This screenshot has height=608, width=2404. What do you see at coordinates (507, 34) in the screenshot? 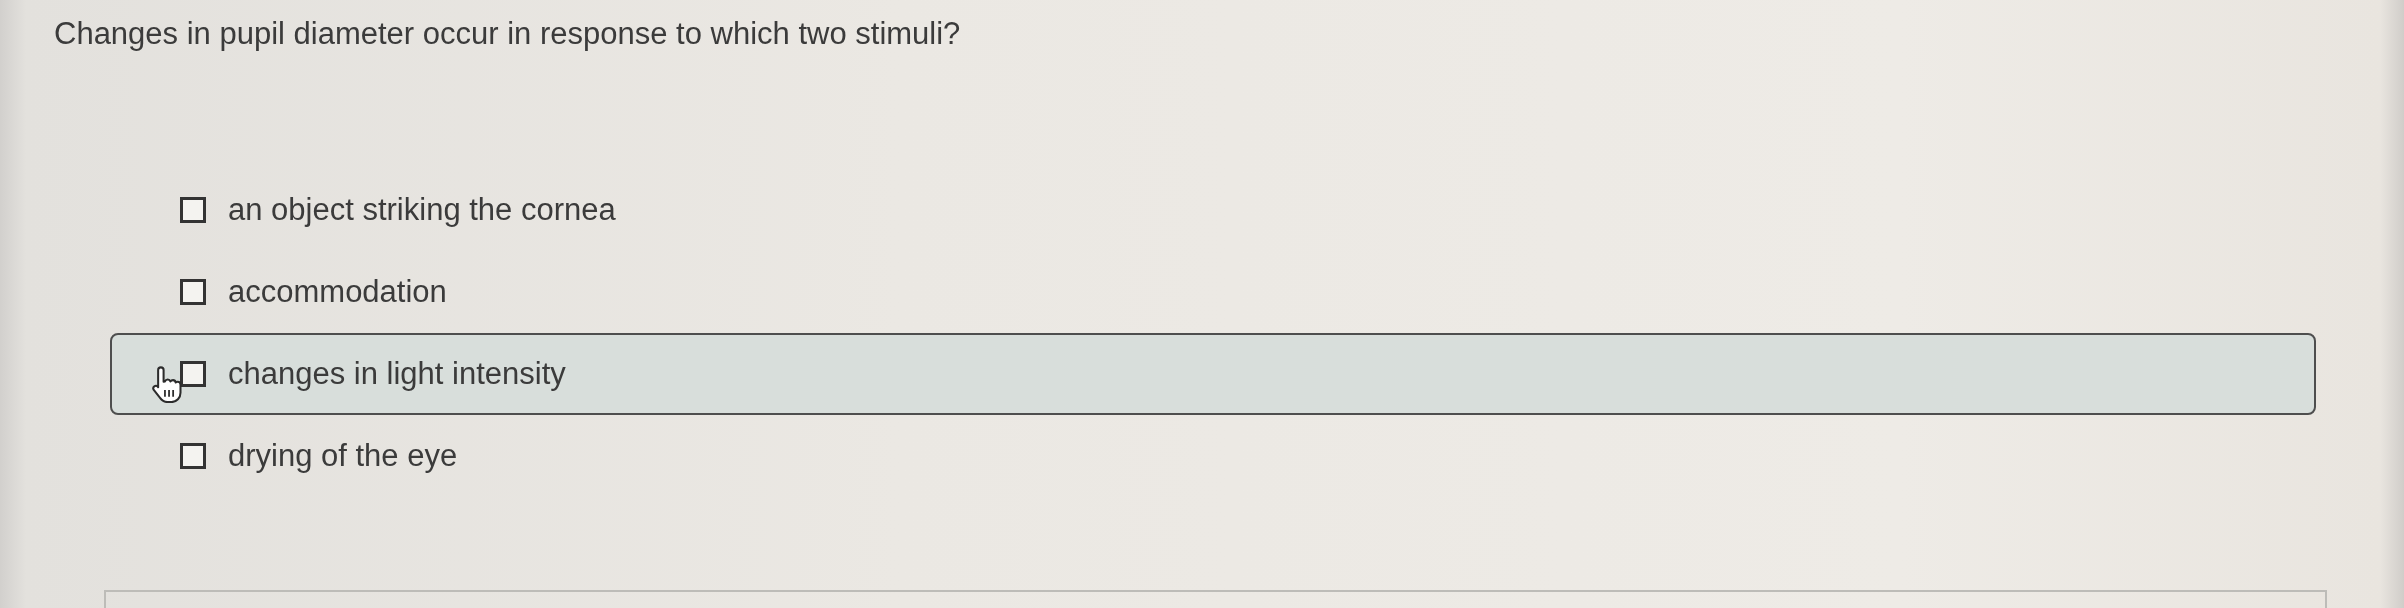
I see `question-text: Changes in pupil diameter occur in response to which two stimuli?` at bounding box center [507, 34].